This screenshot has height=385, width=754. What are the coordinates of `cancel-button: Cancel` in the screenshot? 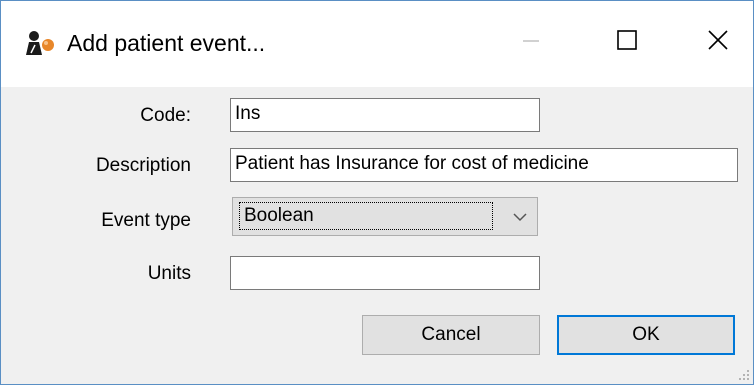 It's located at (451, 335).